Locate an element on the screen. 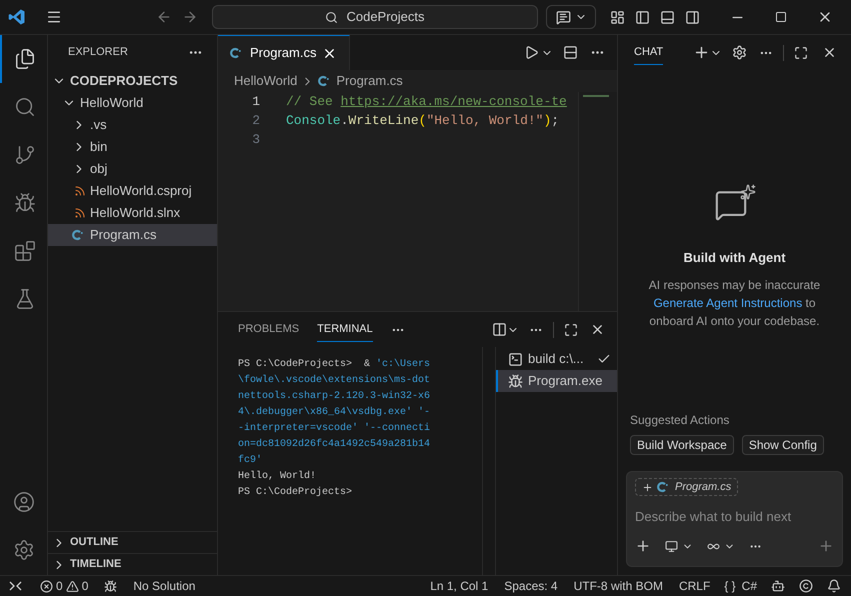  indent-status: Spaces: 4 is located at coordinates (531, 586).